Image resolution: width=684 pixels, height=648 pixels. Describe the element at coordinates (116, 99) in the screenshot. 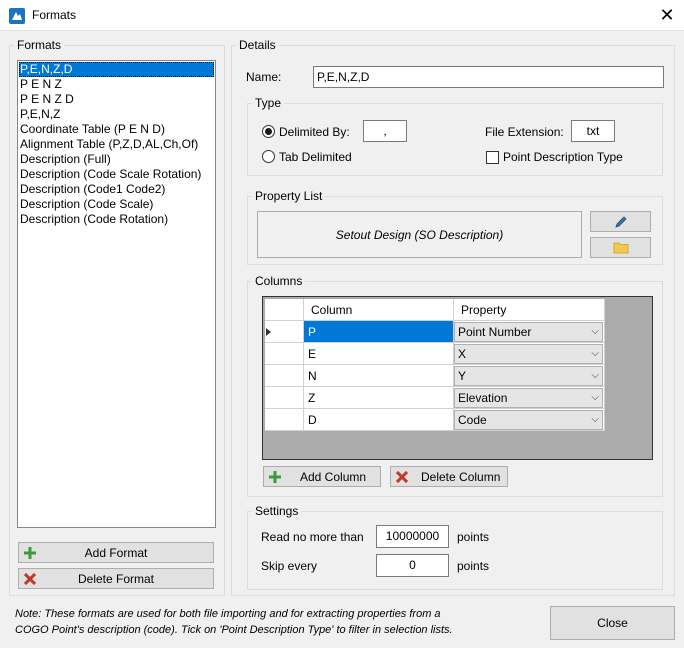

I see `format-list-item: P E N Z D` at that location.